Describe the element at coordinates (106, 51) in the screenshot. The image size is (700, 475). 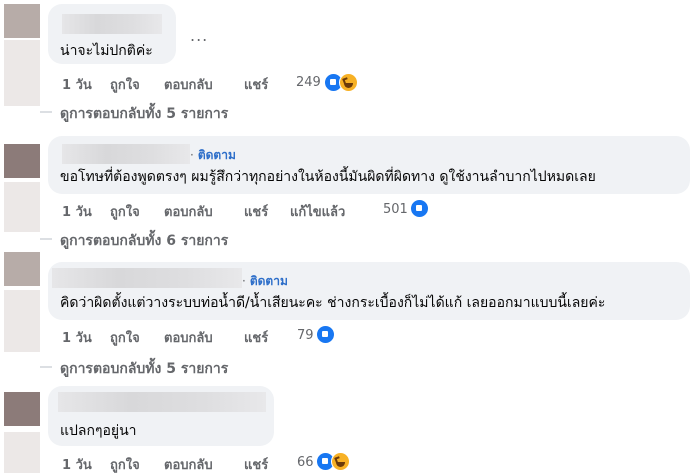
I see `comment-text: น่าจะไม่ปกติค่ะ` at that location.